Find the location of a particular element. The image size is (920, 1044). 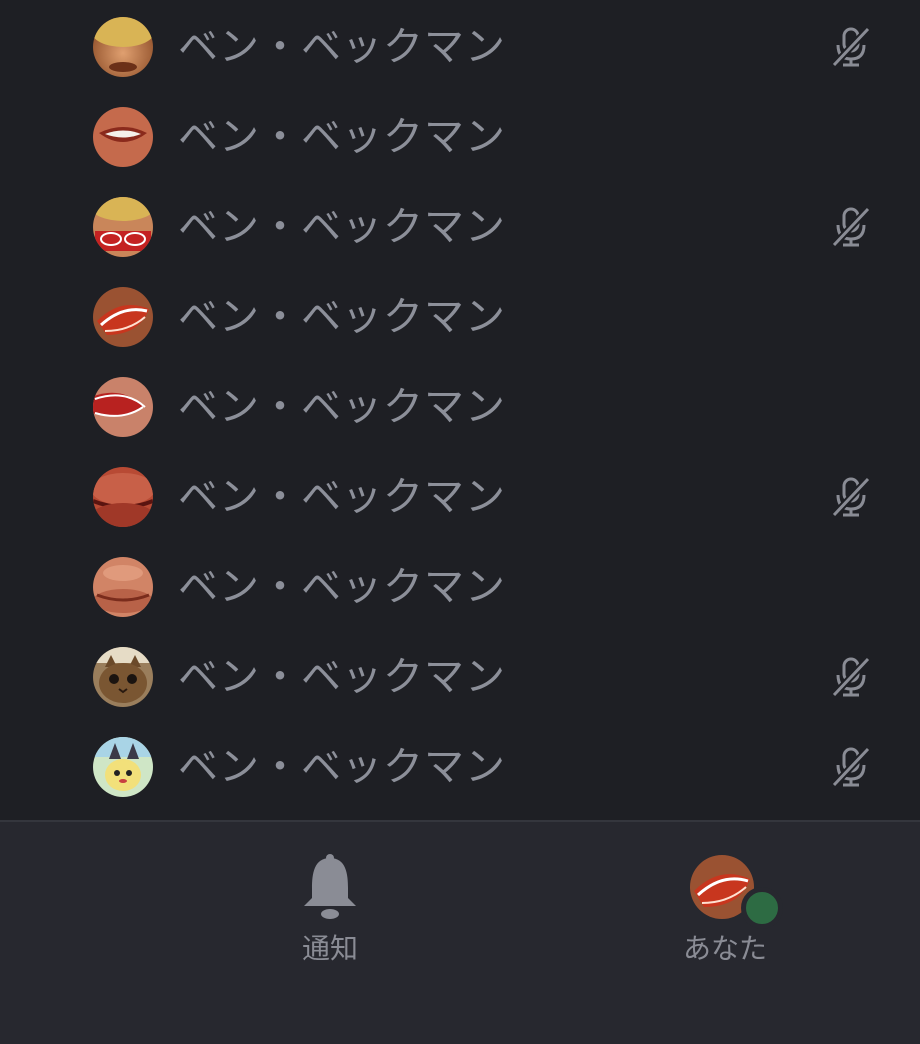

bell-icon is located at coordinates (330, 887).